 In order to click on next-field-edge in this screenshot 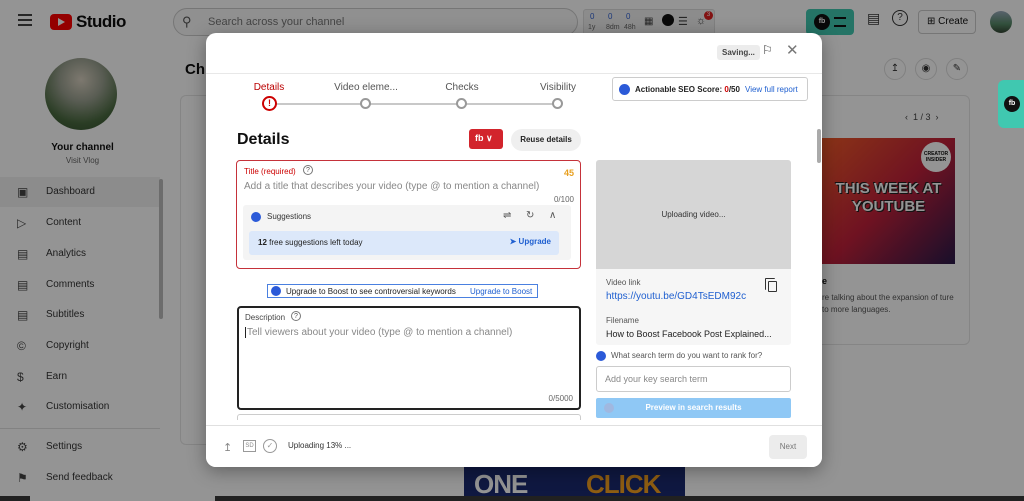, I will do `click(409, 417)`.